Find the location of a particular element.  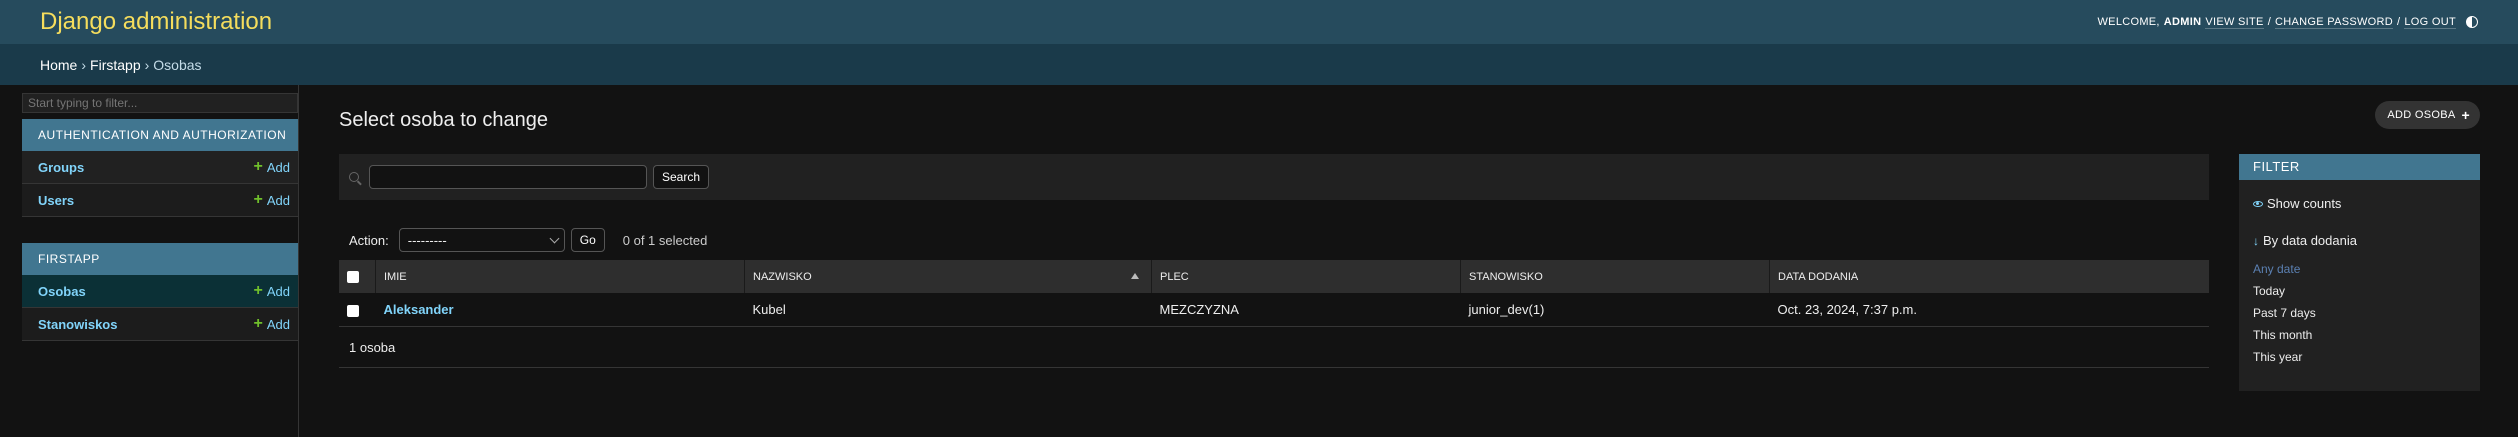

action-select-value: --------- is located at coordinates (427, 240).